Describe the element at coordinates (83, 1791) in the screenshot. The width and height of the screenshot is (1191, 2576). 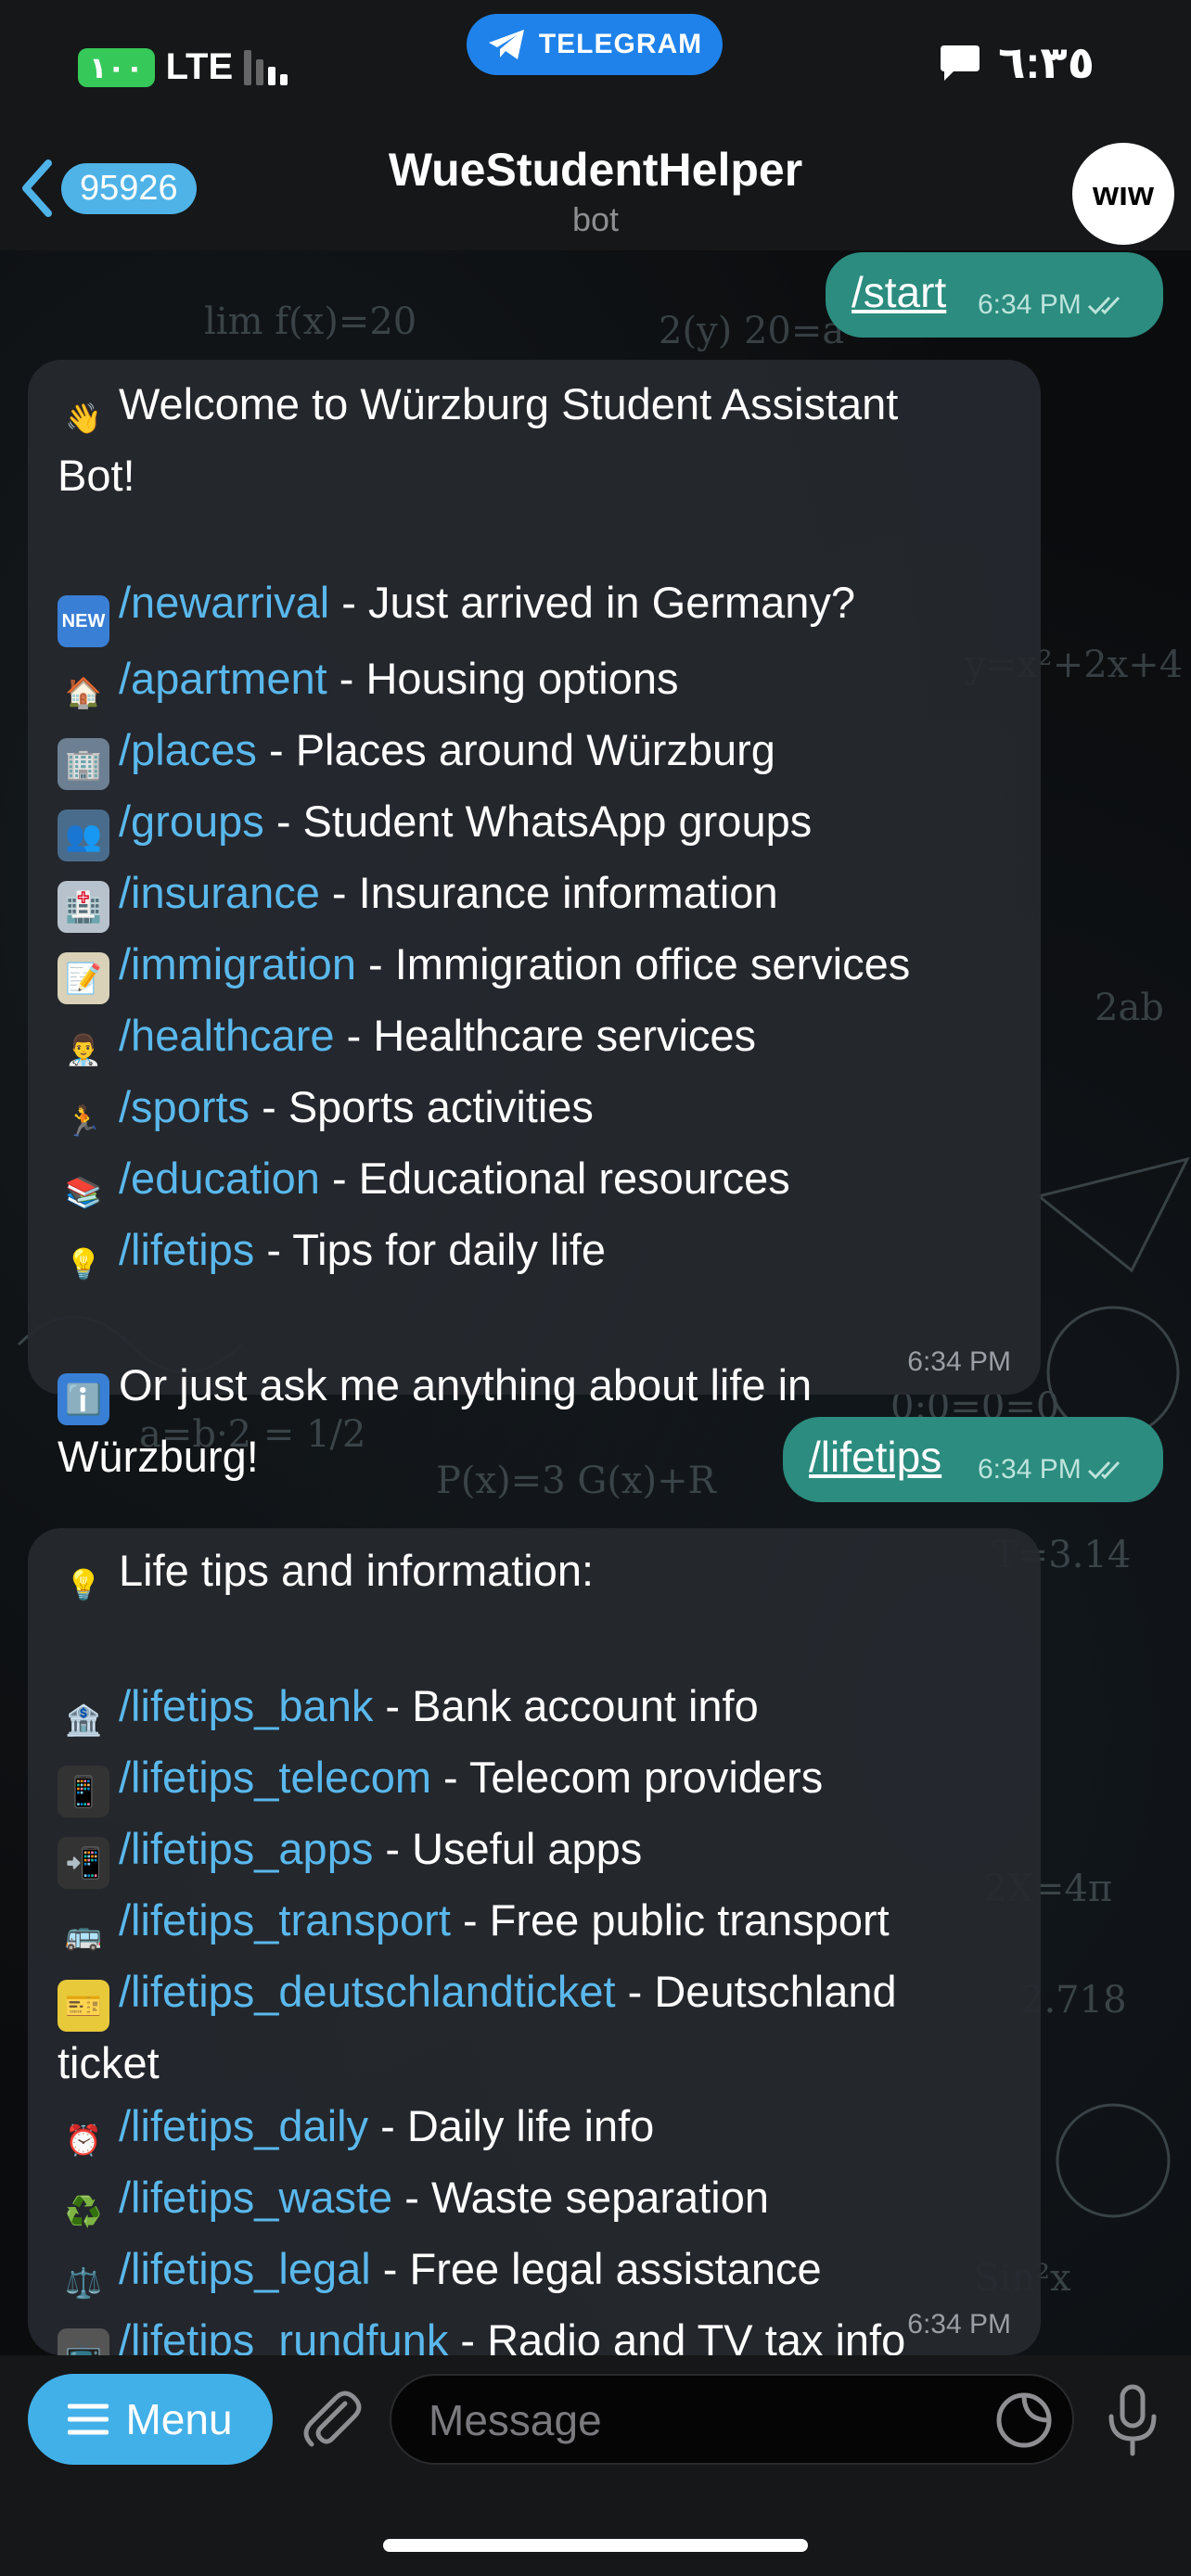
I see `phone-icon: 📱` at that location.